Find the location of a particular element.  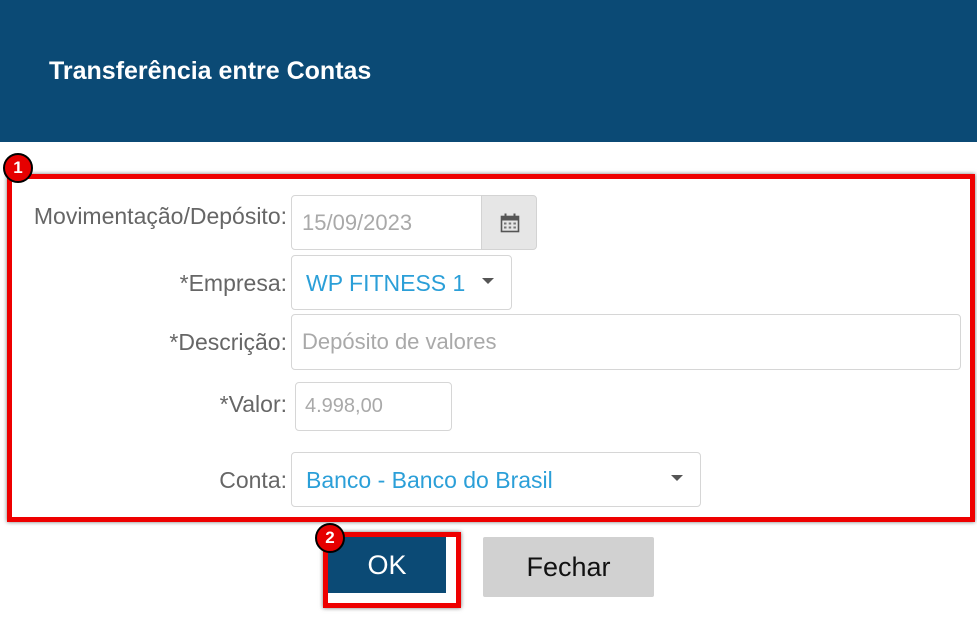

movimentacao-label: Movimentação/Depósito: is located at coordinates (160, 216).